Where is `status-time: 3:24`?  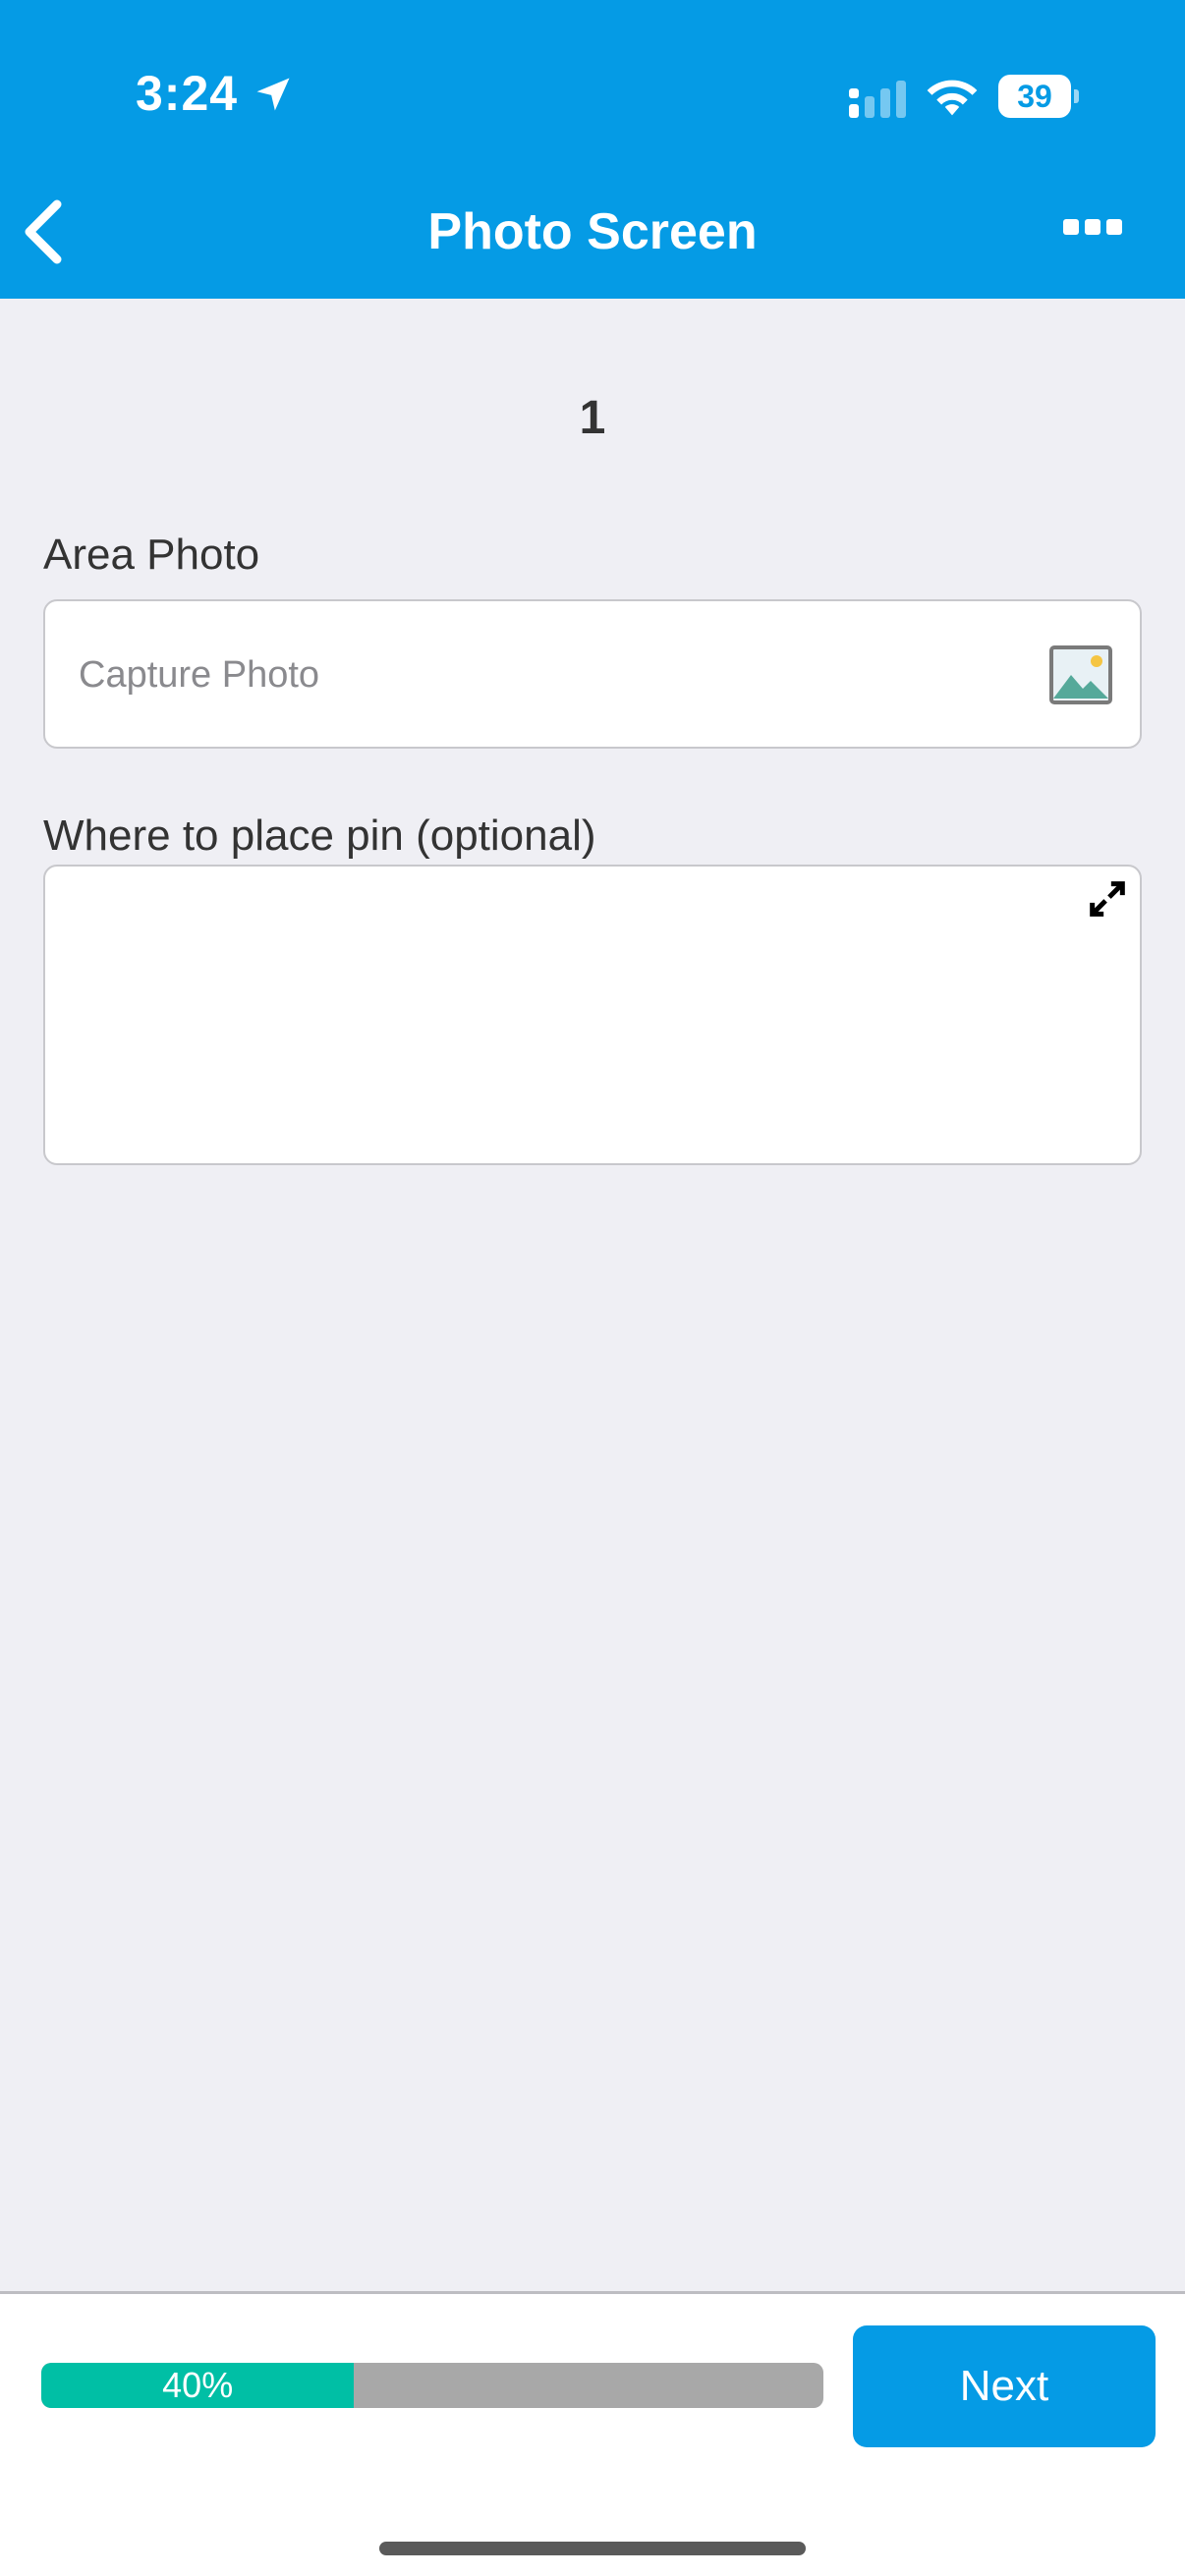 status-time: 3:24 is located at coordinates (187, 93).